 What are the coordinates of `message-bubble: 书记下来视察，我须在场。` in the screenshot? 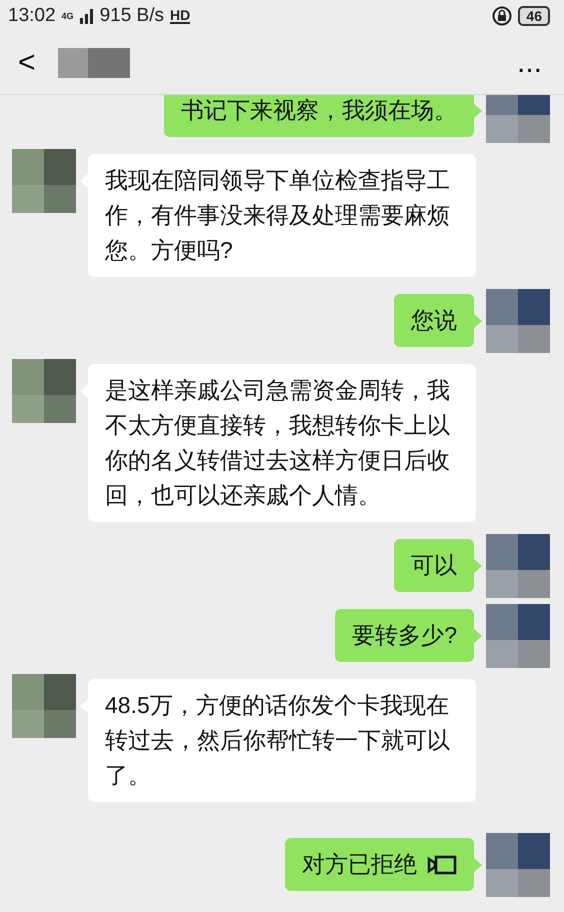 It's located at (319, 116).